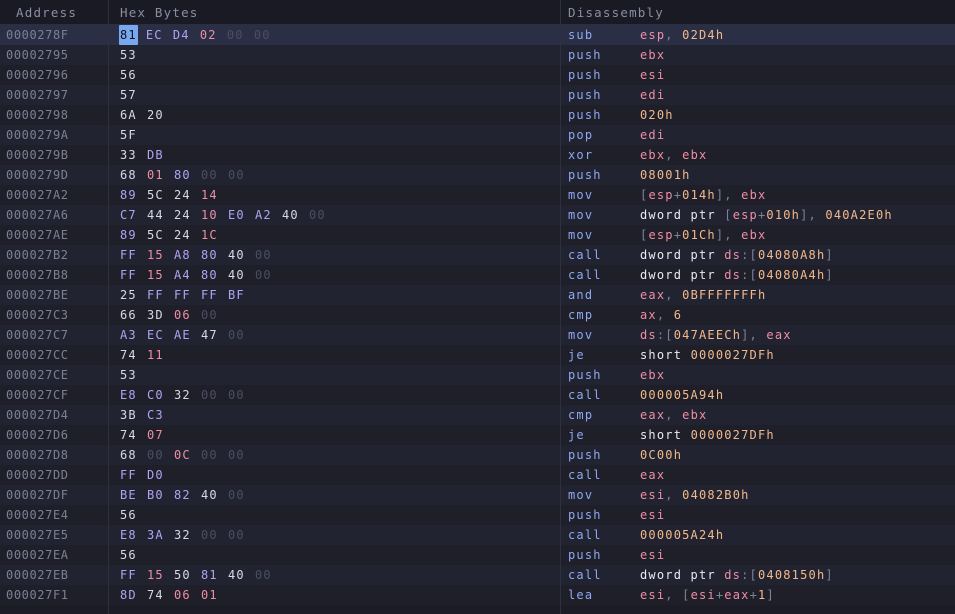  What do you see at coordinates (214, 235) in the screenshot?
I see `hex-byte: 1C` at bounding box center [214, 235].